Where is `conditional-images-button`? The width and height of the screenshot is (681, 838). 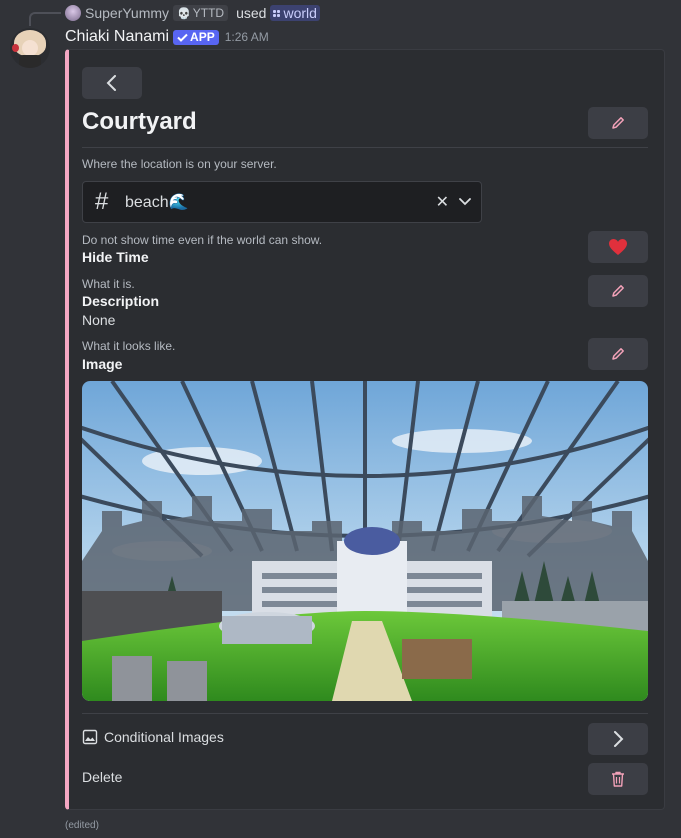 conditional-images-button is located at coordinates (618, 739).